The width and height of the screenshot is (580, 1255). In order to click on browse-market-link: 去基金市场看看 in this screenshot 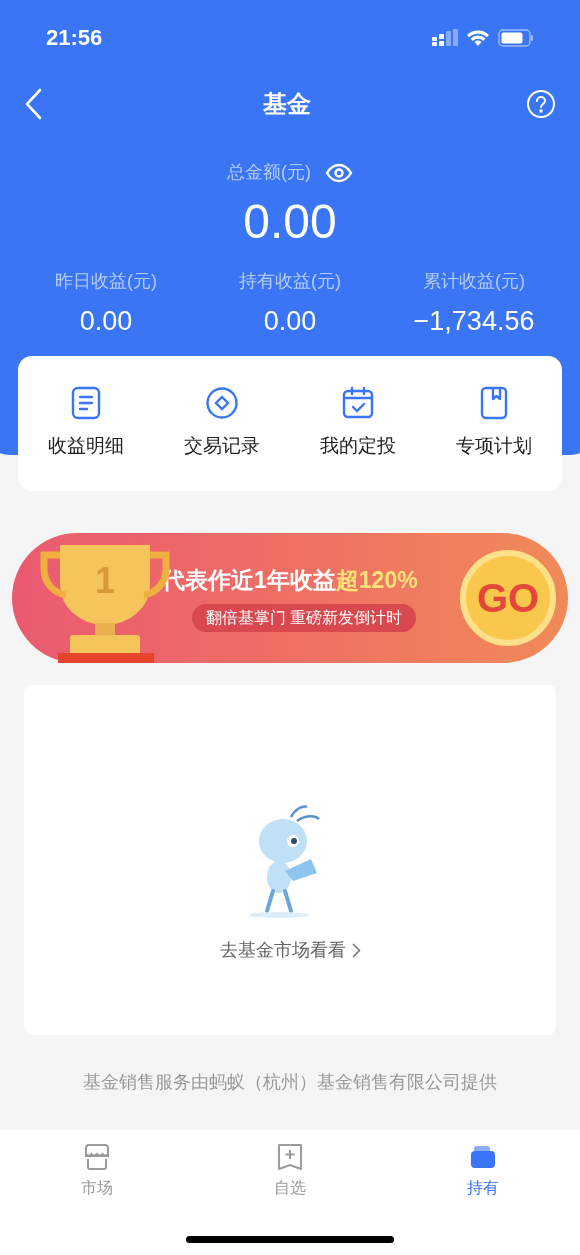, I will do `click(290, 950)`.